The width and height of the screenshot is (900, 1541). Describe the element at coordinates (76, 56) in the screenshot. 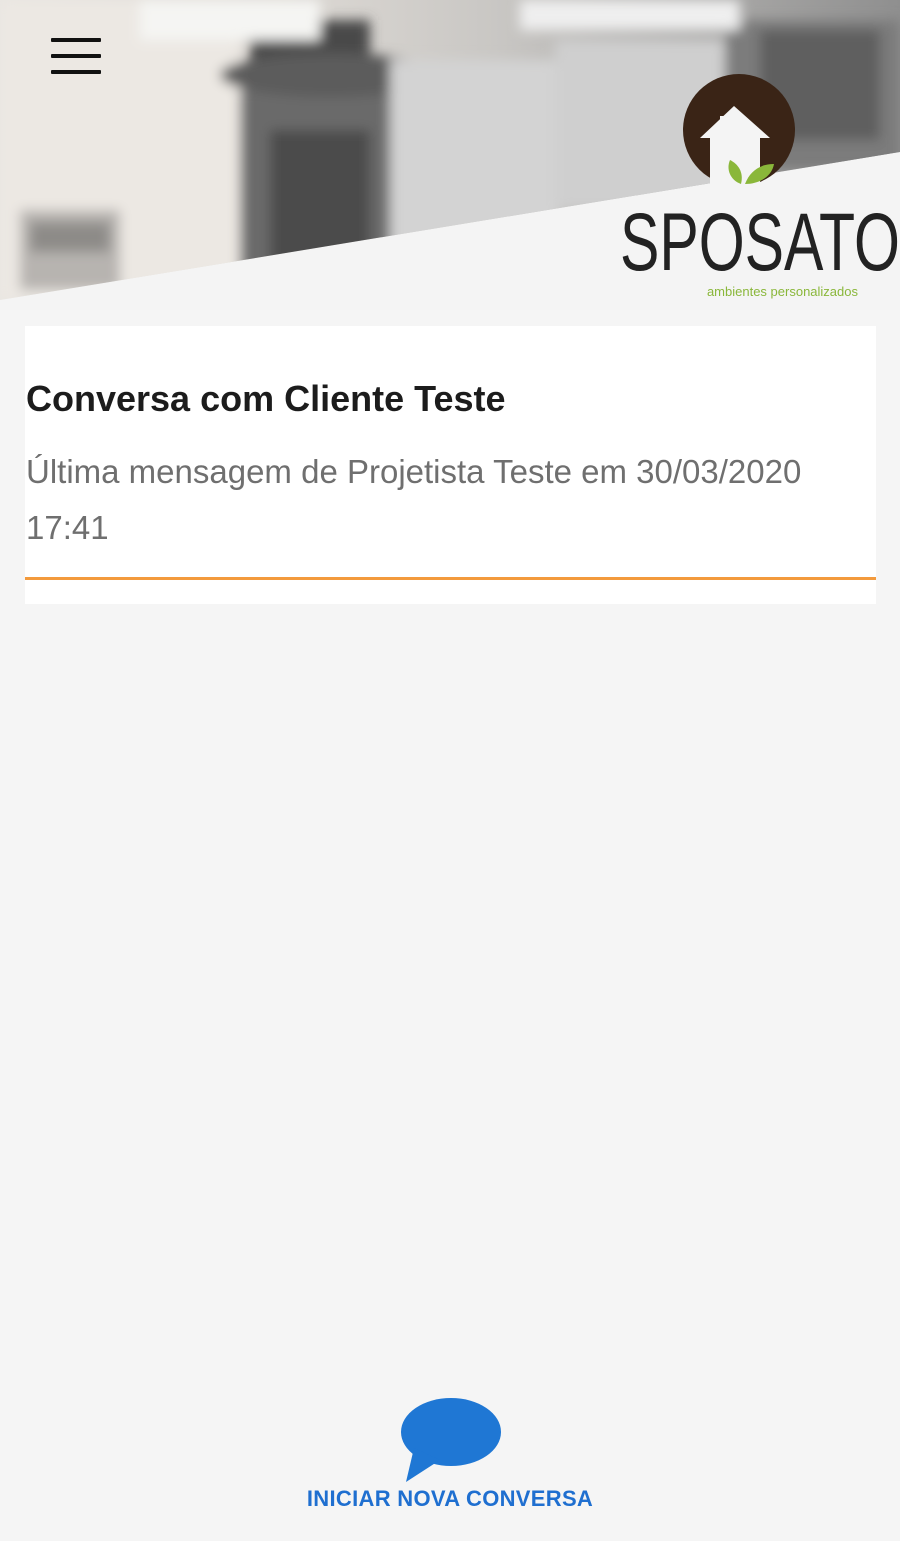

I see `menu-button` at that location.